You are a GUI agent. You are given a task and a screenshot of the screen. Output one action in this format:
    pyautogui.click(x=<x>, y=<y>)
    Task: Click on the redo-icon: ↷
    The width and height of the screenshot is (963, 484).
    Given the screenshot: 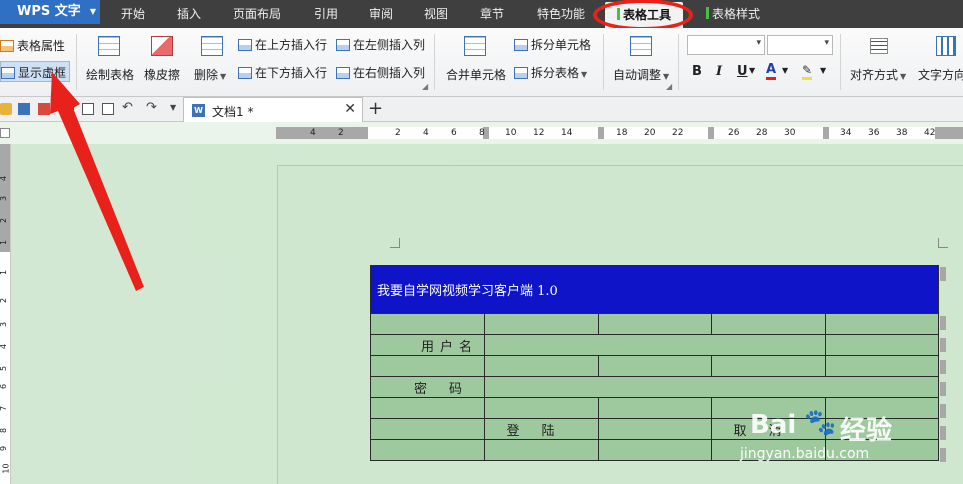 What is the action you would take?
    pyautogui.click(x=151, y=107)
    